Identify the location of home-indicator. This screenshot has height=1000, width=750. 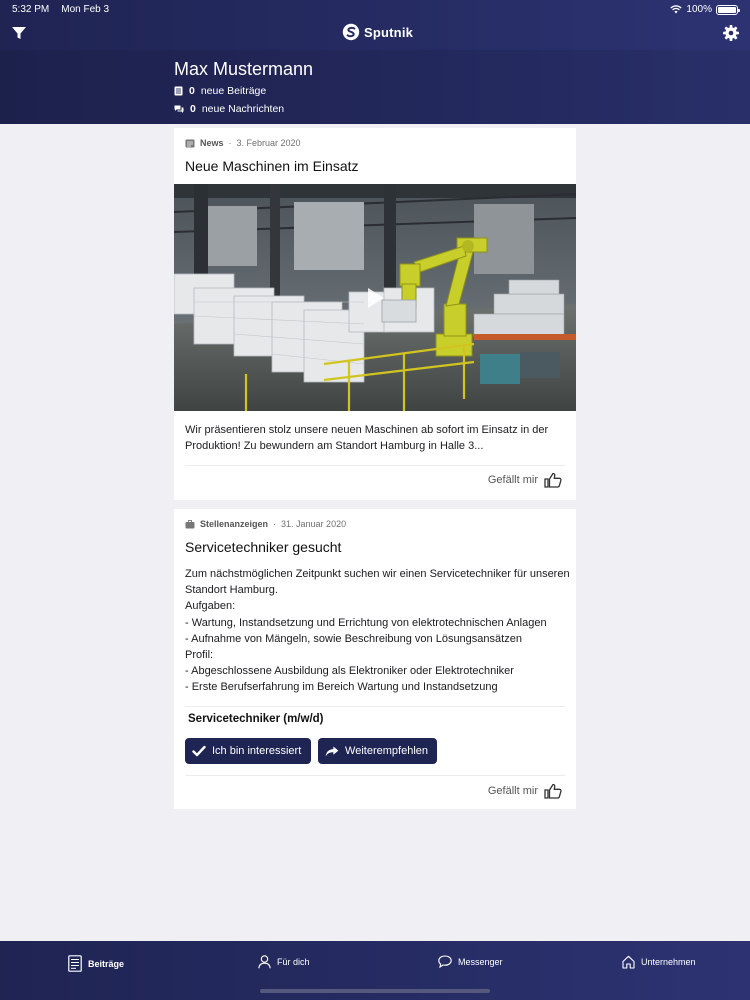
(375, 991).